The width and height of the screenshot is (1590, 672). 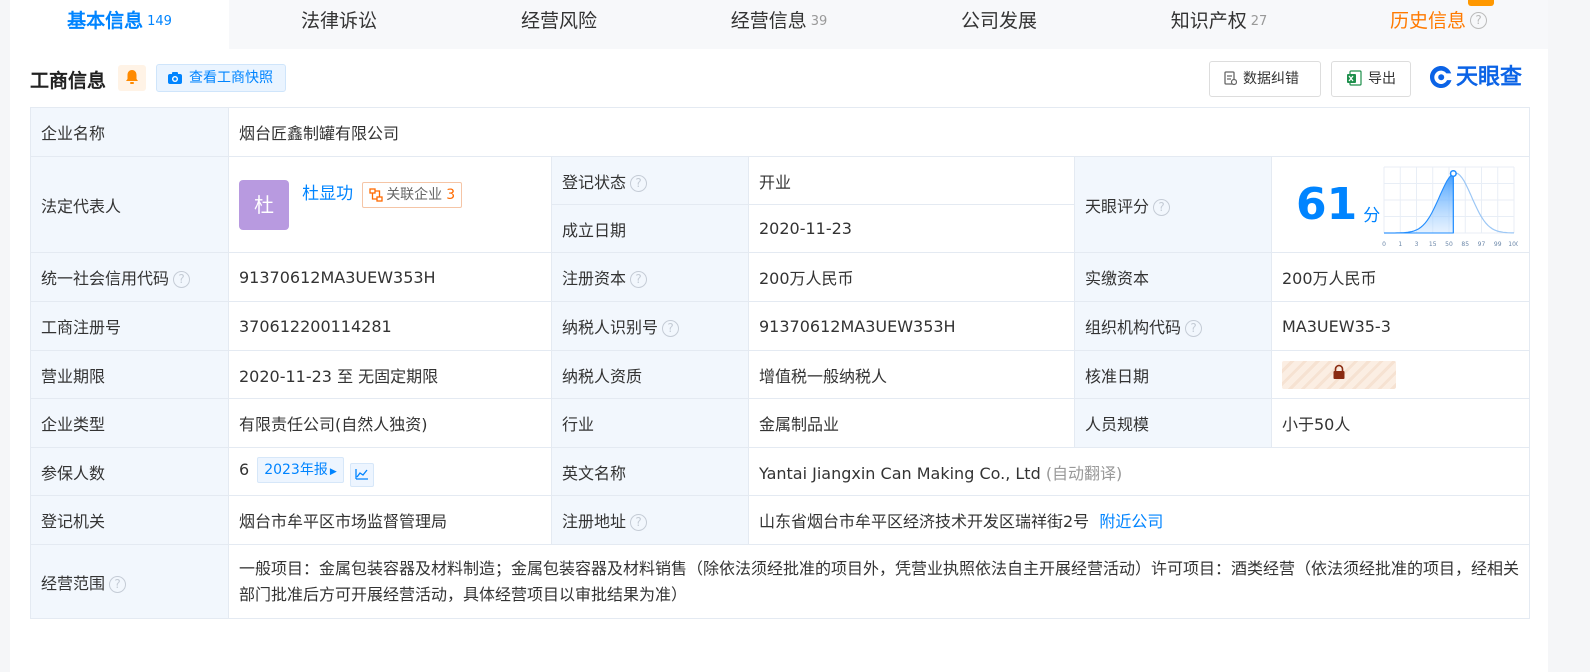 What do you see at coordinates (650, 471) in the screenshot?
I see `en-name-label: 英文名称` at bounding box center [650, 471].